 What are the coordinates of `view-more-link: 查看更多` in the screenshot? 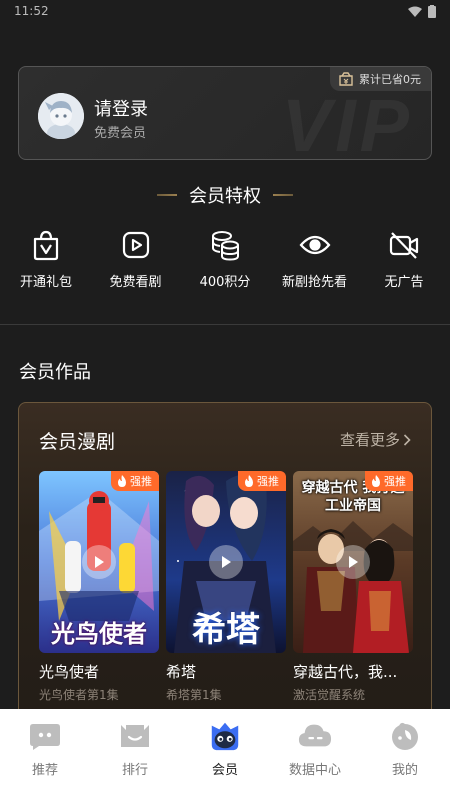 It's located at (375, 439).